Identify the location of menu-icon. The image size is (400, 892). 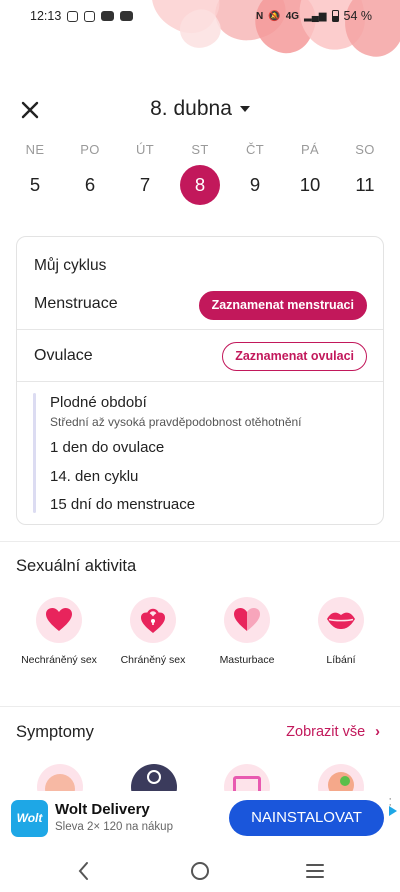
(315, 871).